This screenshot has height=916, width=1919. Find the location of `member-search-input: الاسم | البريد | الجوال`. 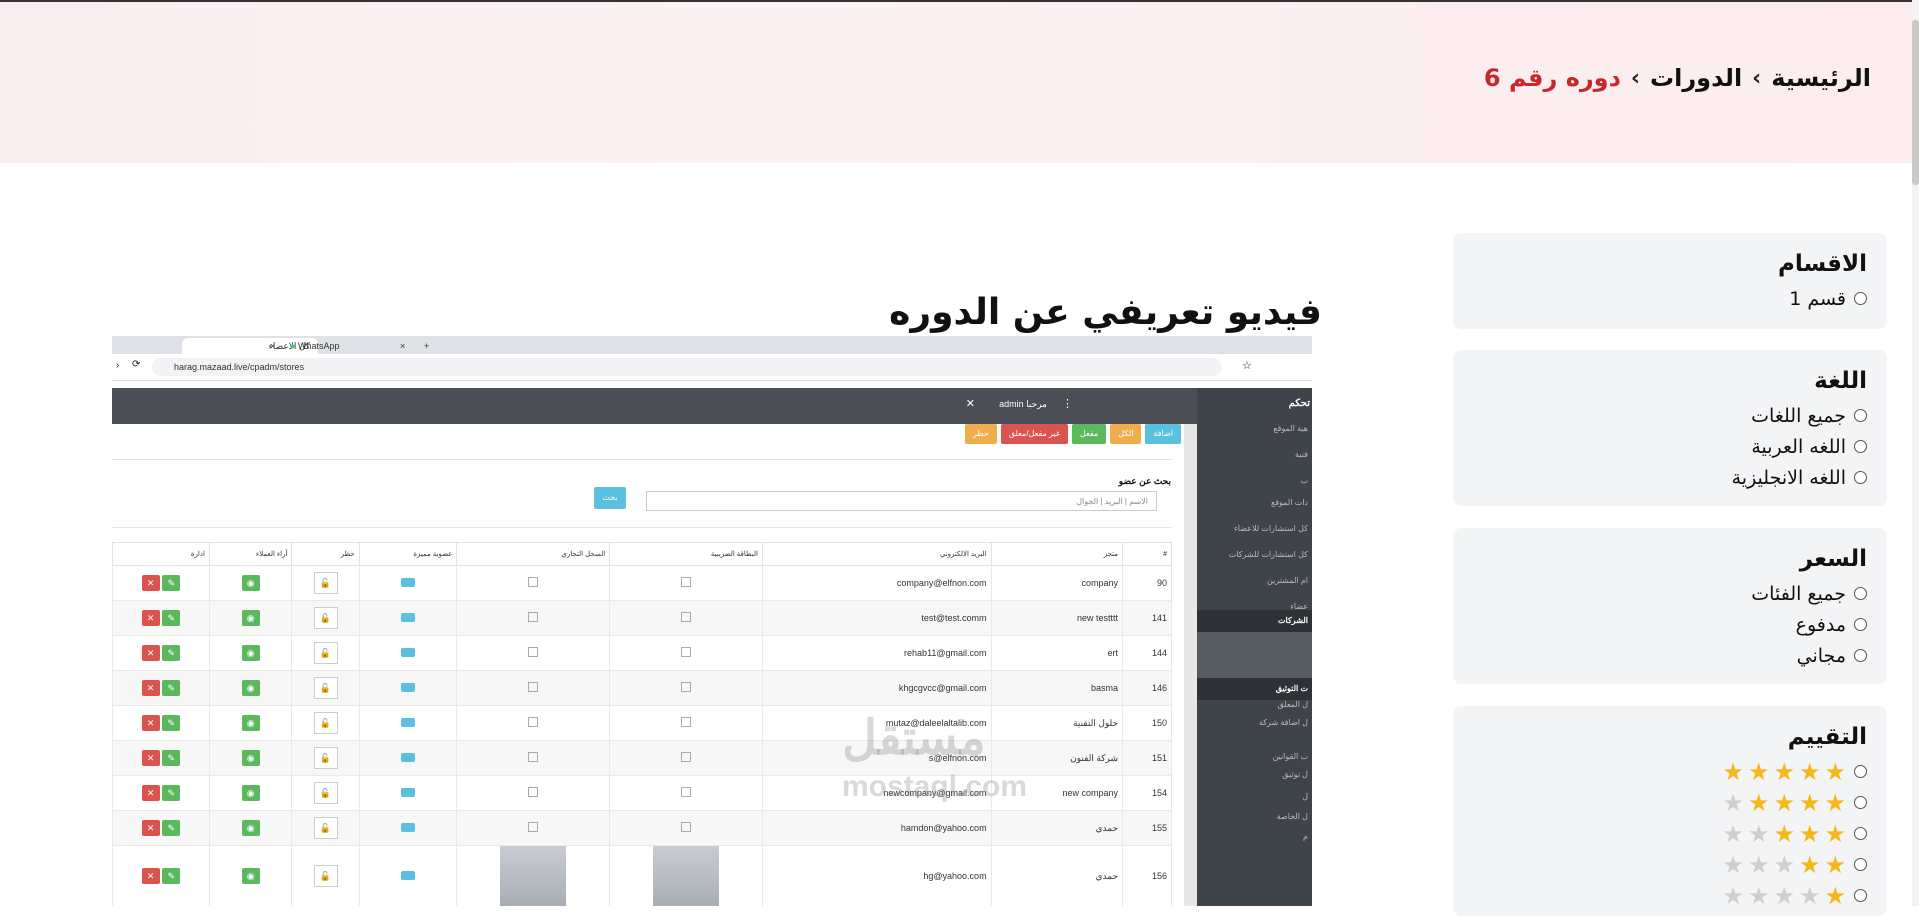

member-search-input: الاسم | البريد | الجوال is located at coordinates (901, 501).